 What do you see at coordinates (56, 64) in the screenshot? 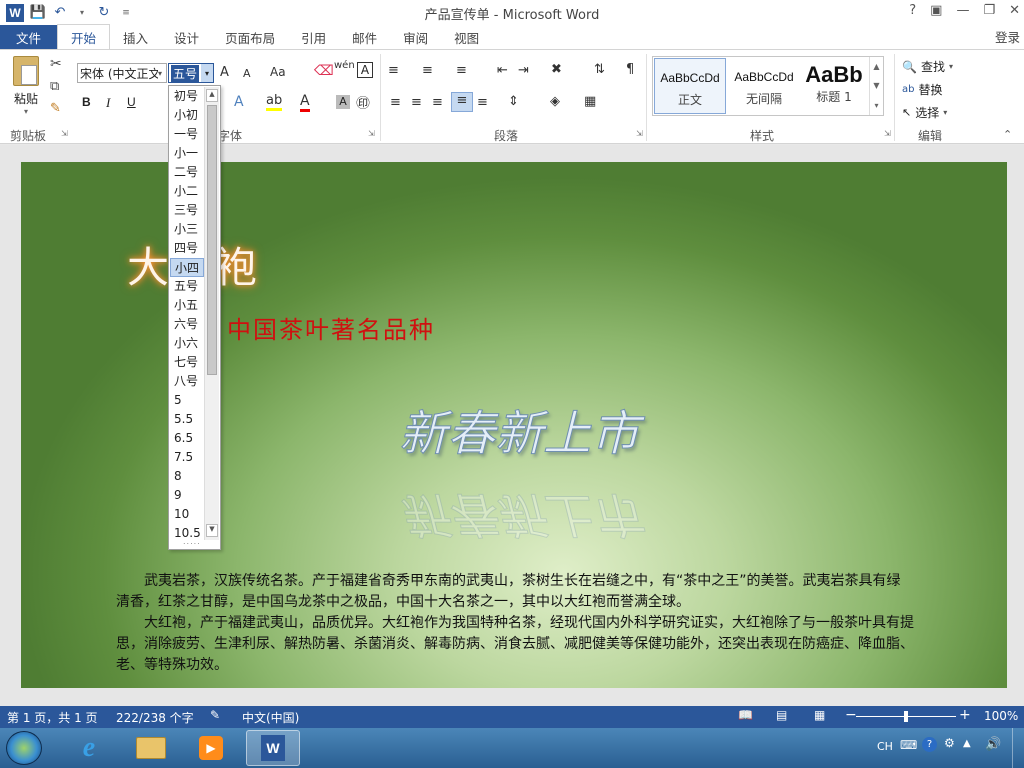
I see `cut-icon: ✂` at bounding box center [56, 64].